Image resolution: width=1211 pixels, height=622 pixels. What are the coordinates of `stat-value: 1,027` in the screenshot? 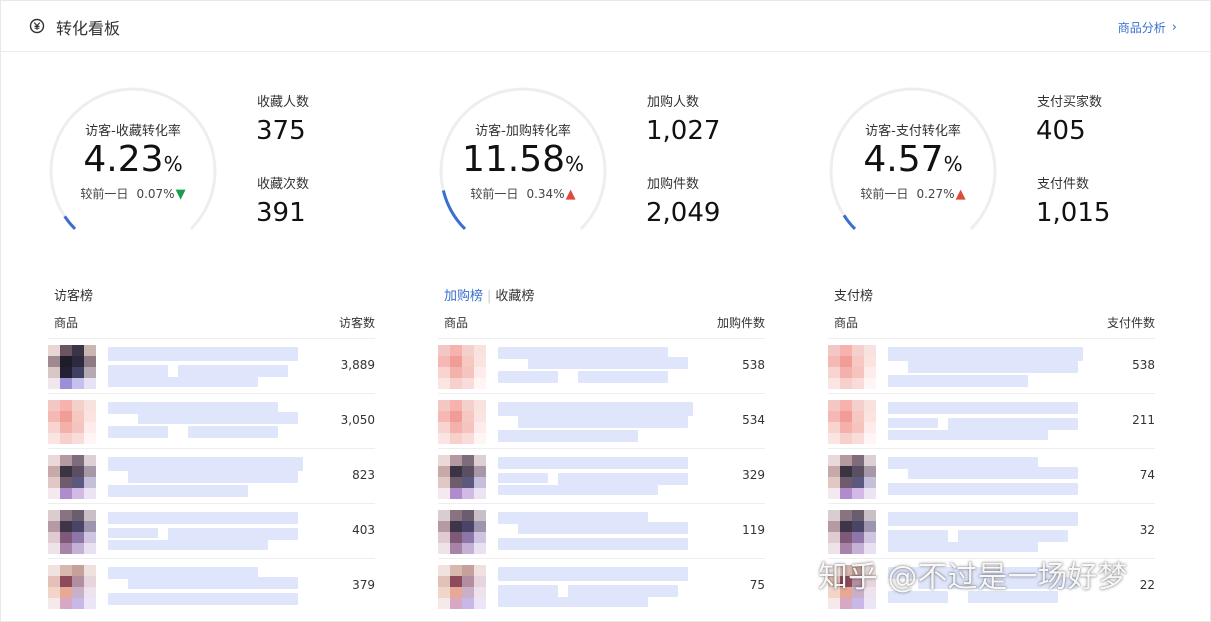 It's located at (683, 131).